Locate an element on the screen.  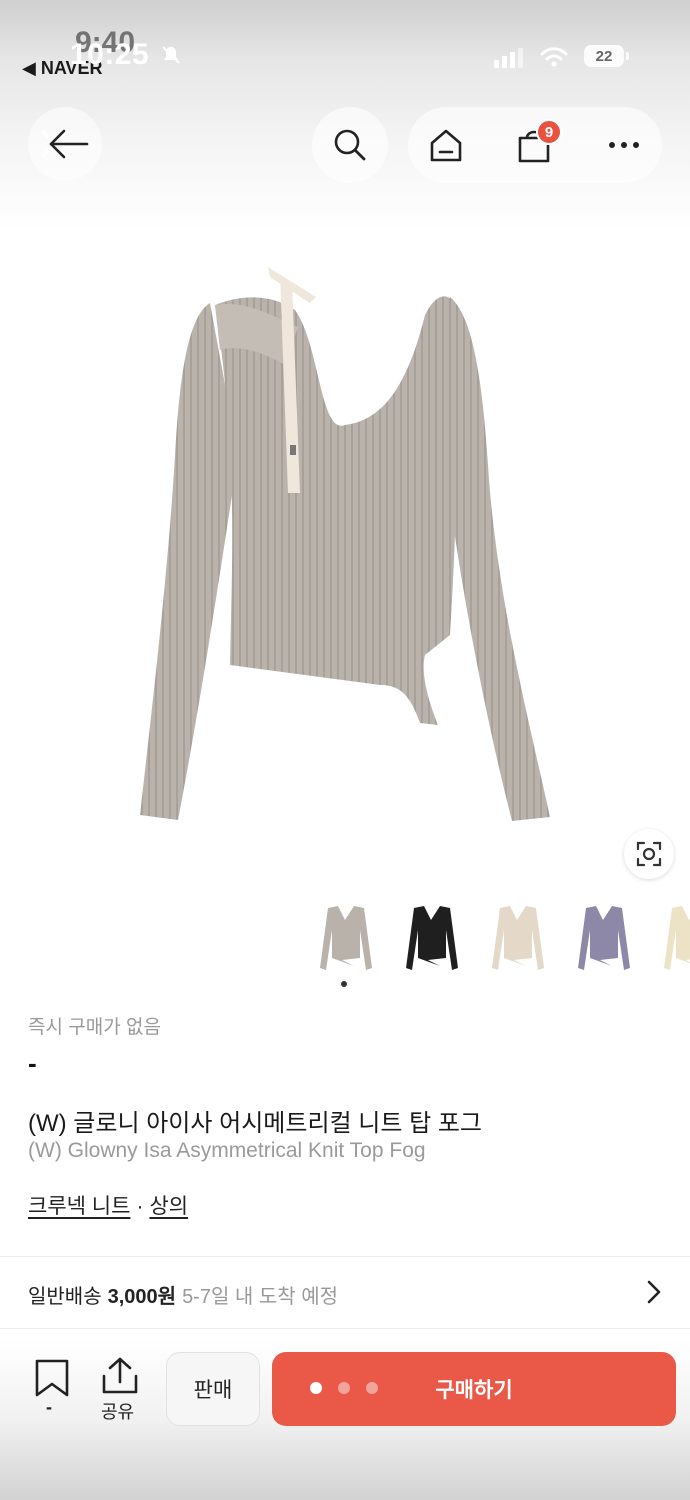
lens-icon is located at coordinates (649, 854).